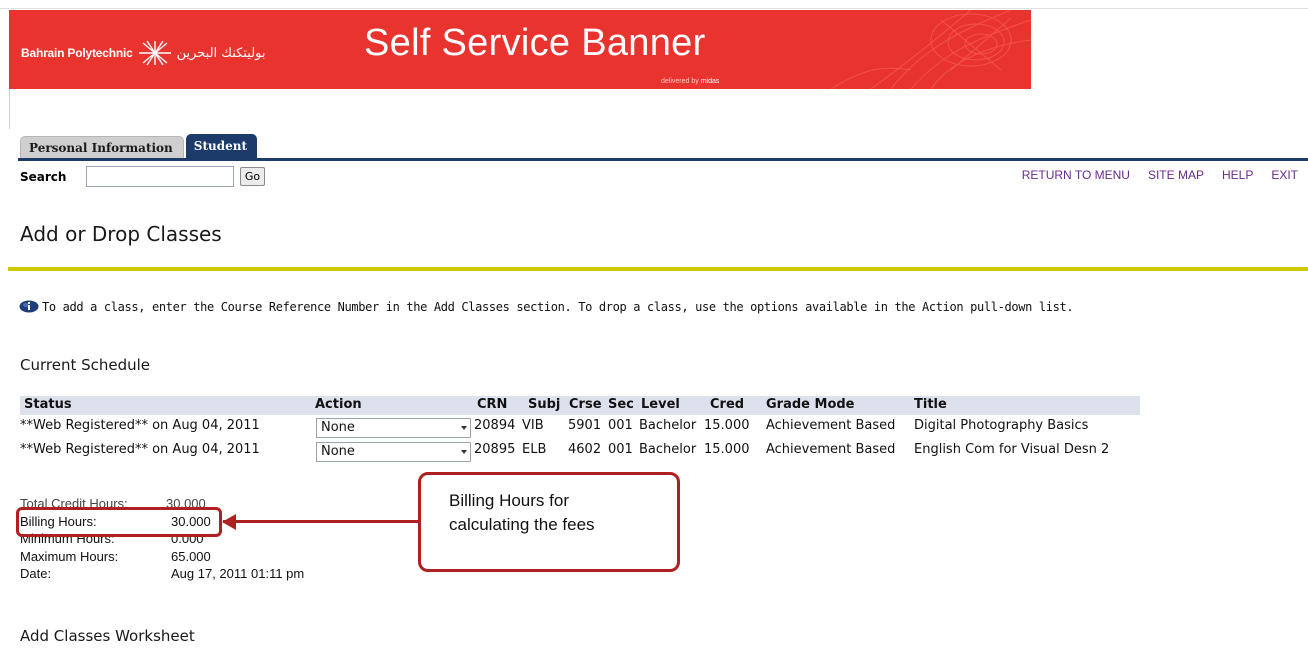 The width and height of the screenshot is (1308, 659). I want to click on col-grade-mode: Grade Mode, so click(810, 404).